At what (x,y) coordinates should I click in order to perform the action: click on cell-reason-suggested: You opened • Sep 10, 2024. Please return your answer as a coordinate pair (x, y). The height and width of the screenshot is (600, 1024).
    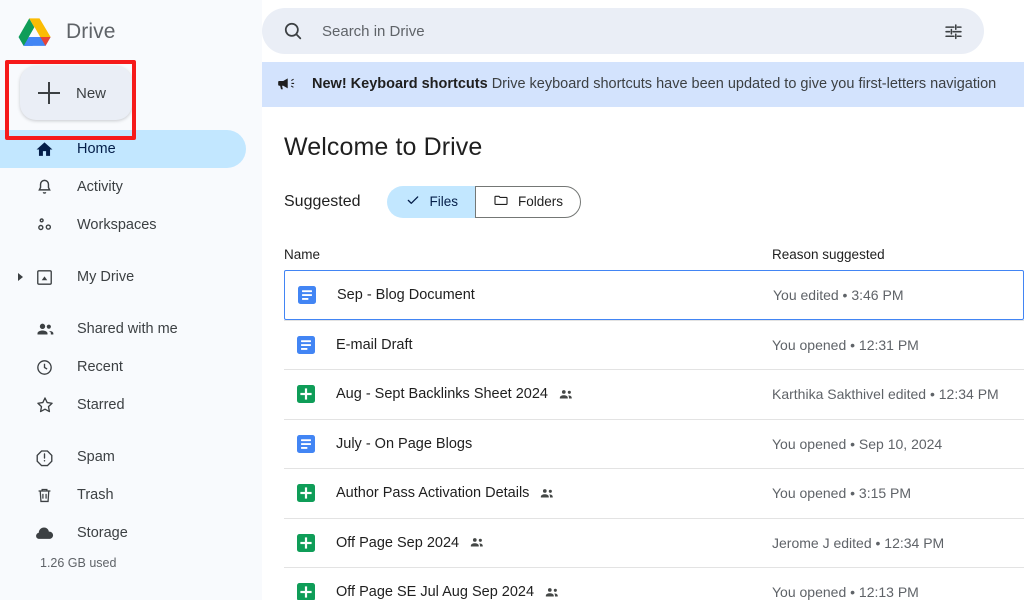
    Looking at the image, I should click on (857, 443).